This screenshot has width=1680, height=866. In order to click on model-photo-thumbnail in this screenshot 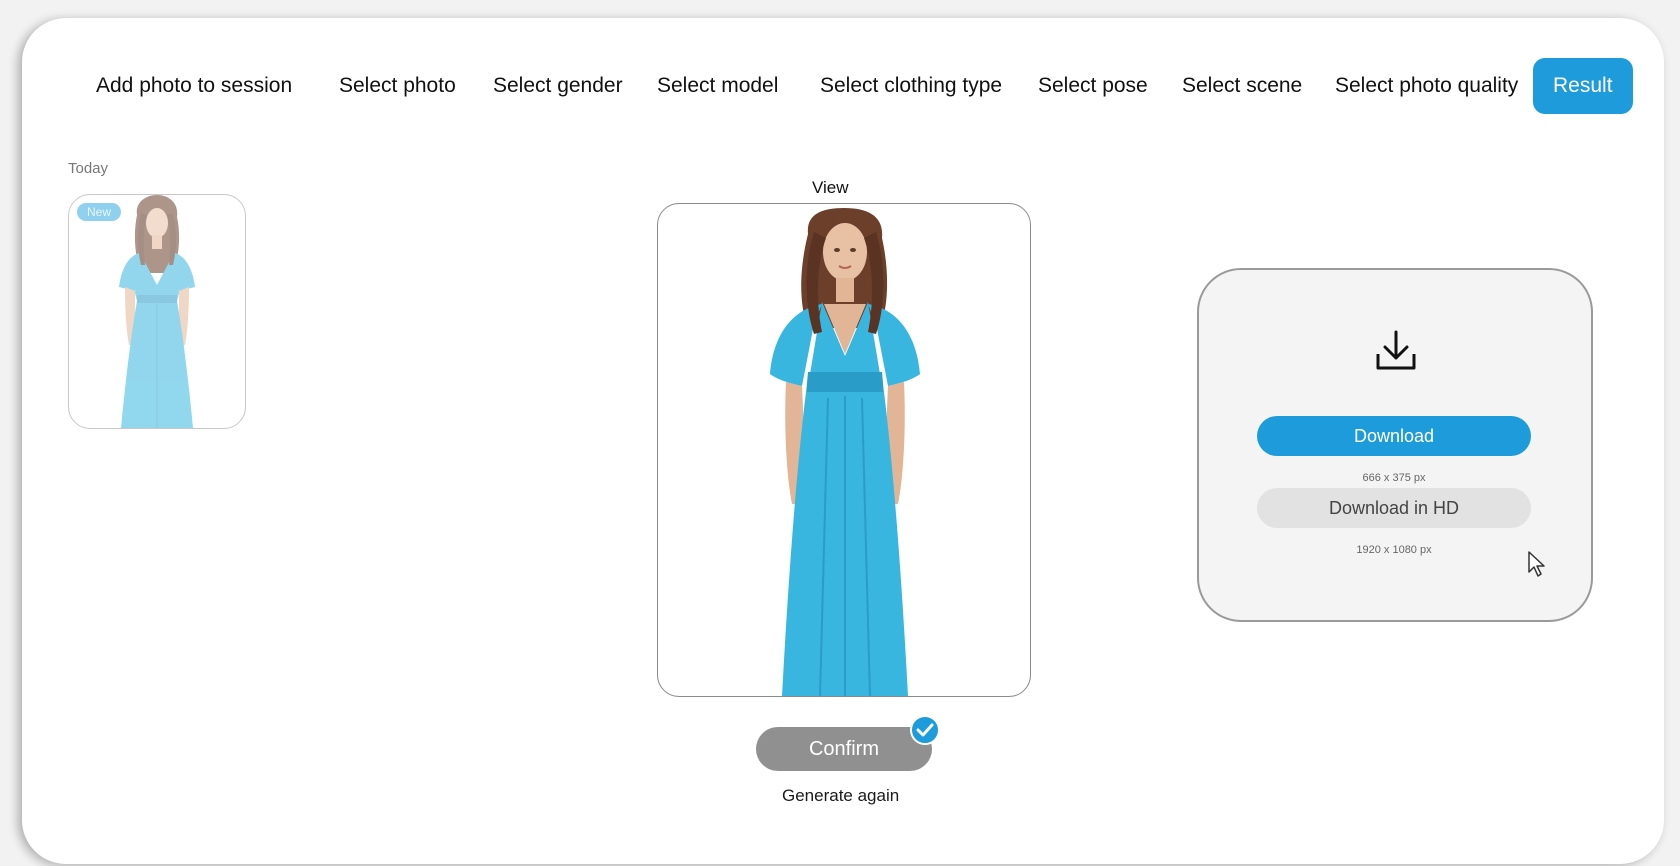, I will do `click(157, 311)`.